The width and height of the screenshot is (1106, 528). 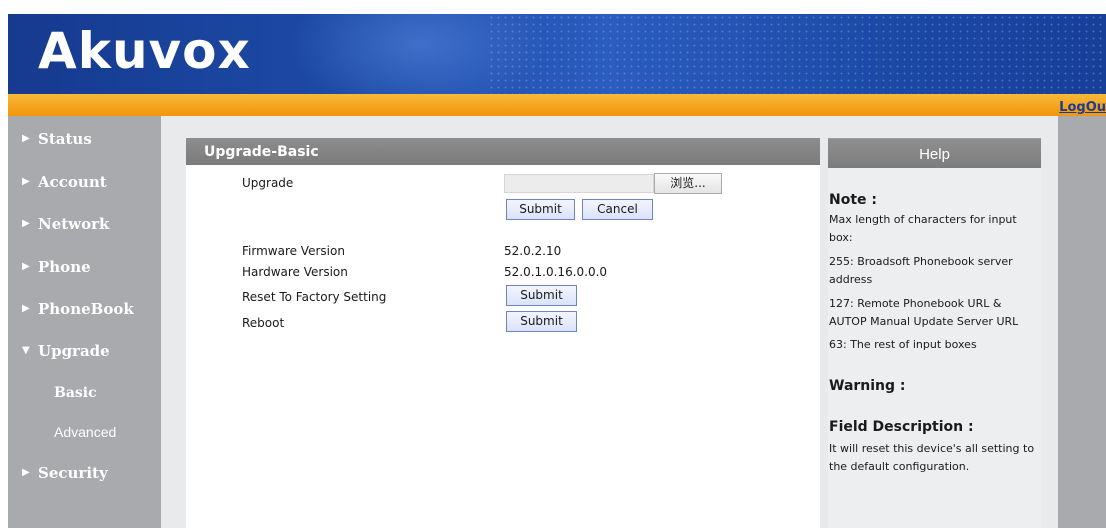 What do you see at coordinates (541, 295) in the screenshot?
I see `reset-factory-submit-button: Submit` at bounding box center [541, 295].